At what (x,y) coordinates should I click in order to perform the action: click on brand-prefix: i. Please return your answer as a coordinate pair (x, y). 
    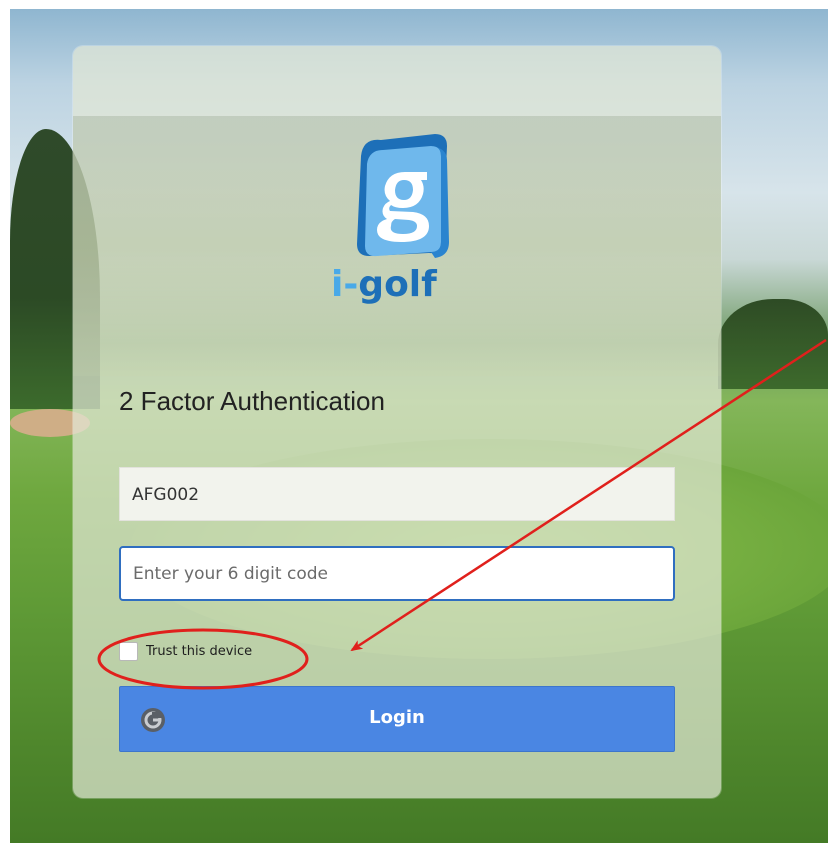
    Looking at the image, I should click on (337, 284).